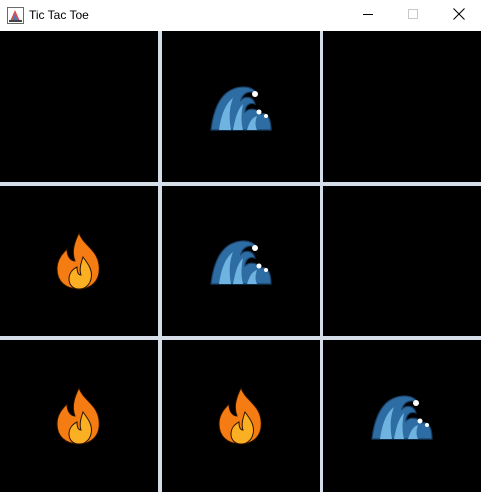 The width and height of the screenshot is (481, 492). I want to click on title-bar: Tic Tac Toe, so click(240, 15).